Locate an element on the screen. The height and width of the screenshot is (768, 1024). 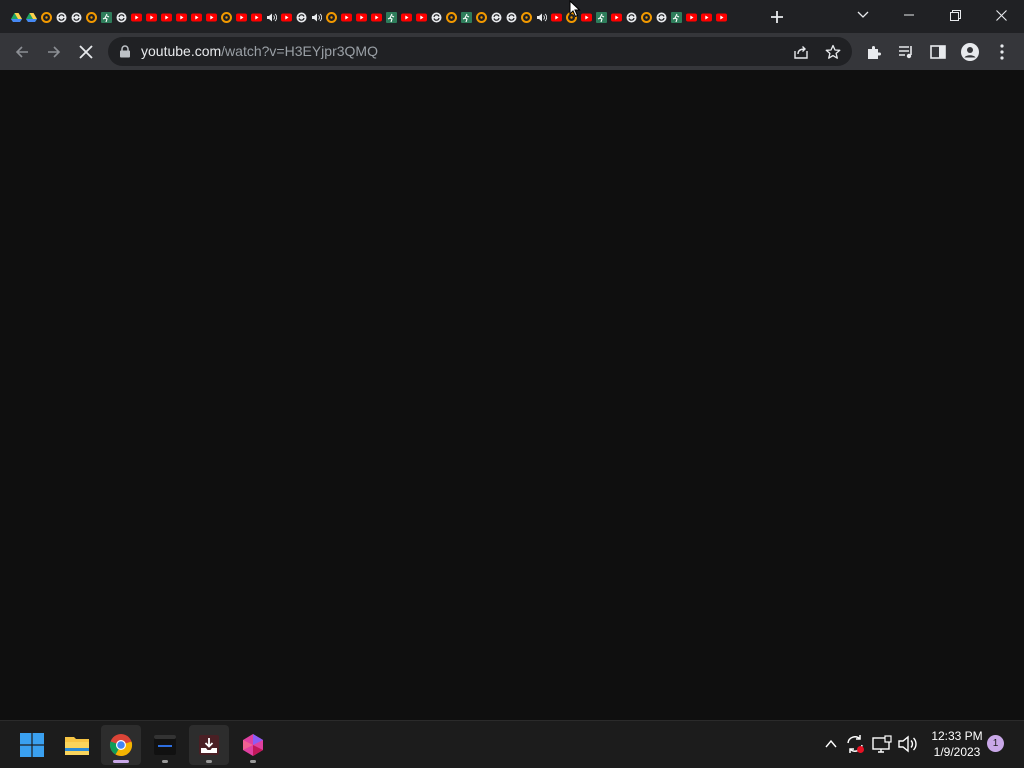
url-domain: youtube.com is located at coordinates (181, 51).